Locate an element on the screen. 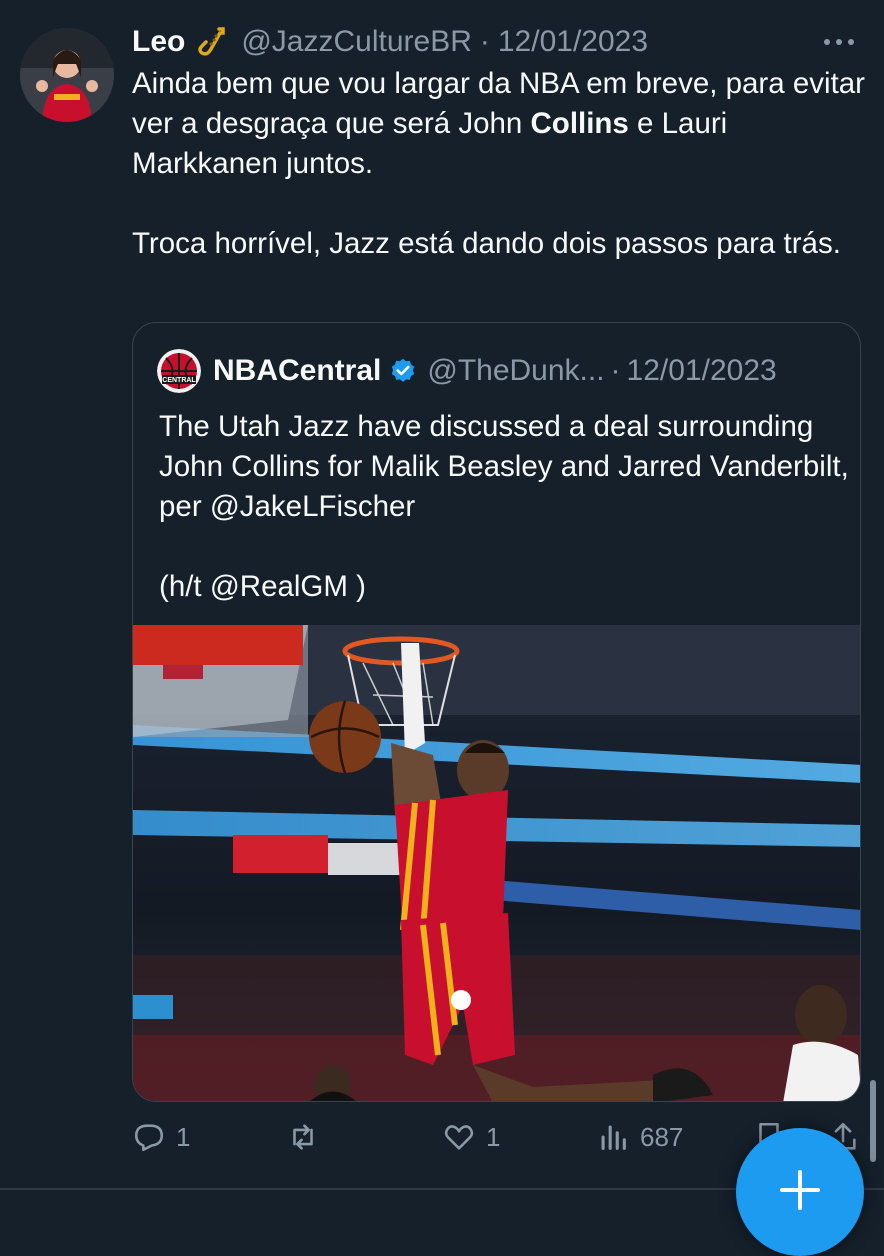  avatar is located at coordinates (67, 75).